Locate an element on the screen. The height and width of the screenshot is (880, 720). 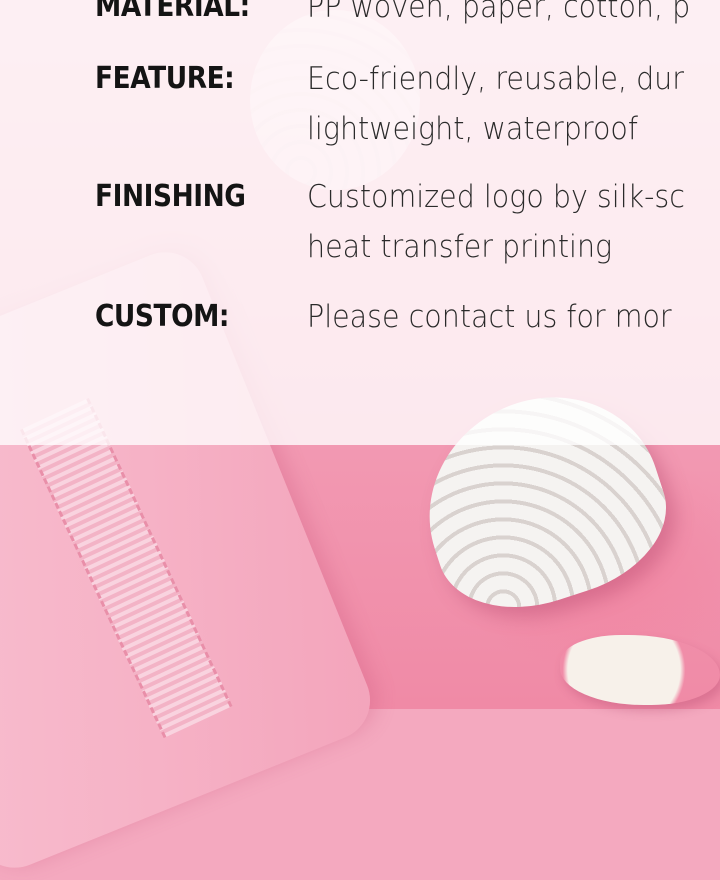
spec-label: CUSTOM: is located at coordinates (162, 316).